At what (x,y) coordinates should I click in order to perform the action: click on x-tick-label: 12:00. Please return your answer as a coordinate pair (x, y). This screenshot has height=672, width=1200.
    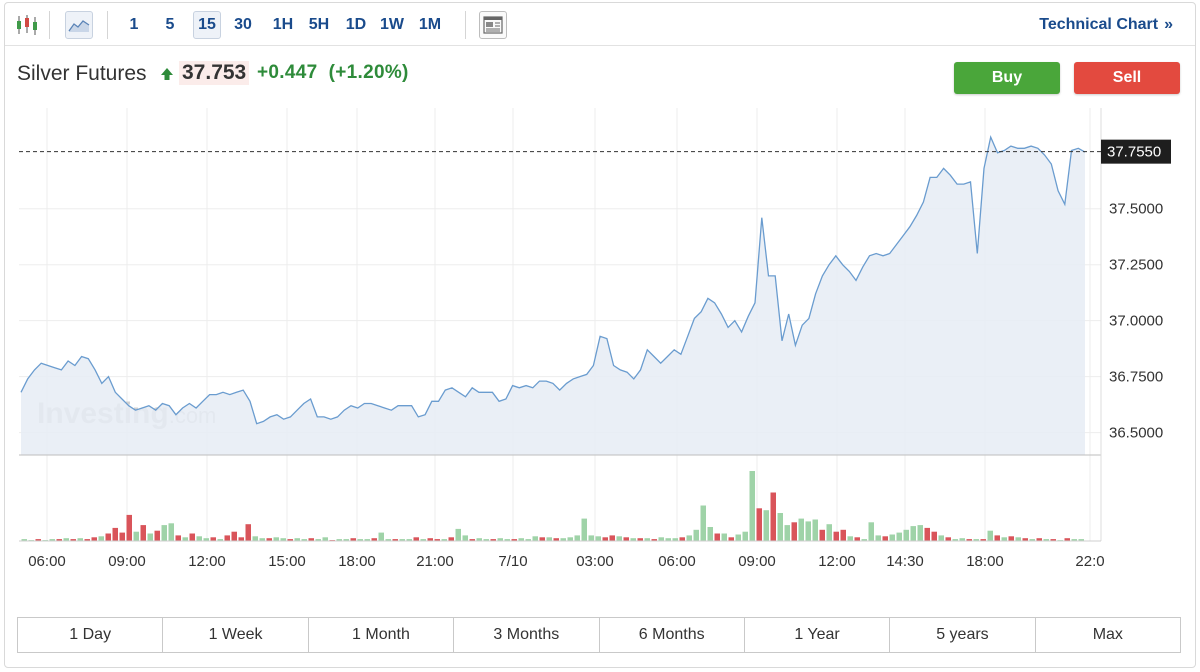
    Looking at the image, I should click on (207, 561).